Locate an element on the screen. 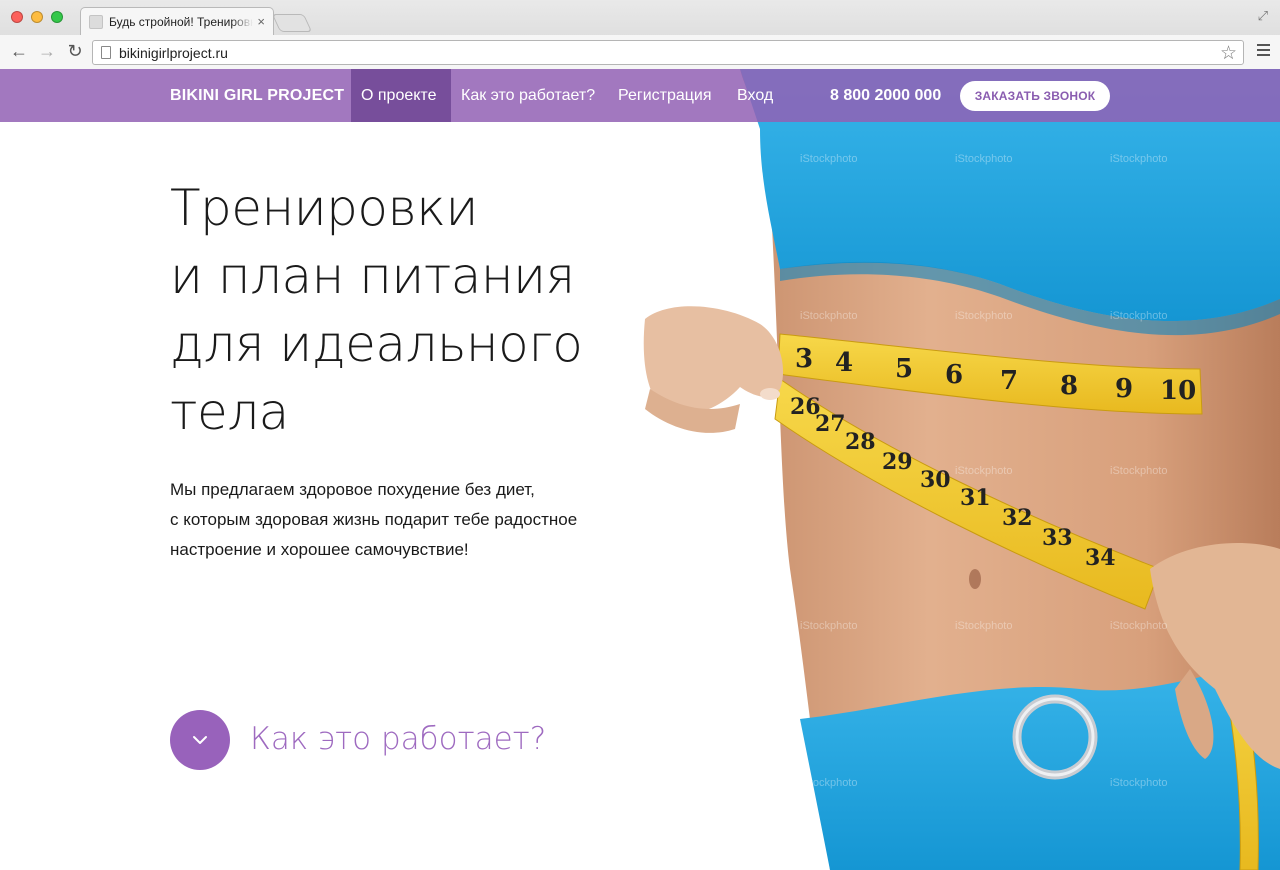 The width and height of the screenshot is (1280, 870). nav-item-registration: Регистрация is located at coordinates (665, 95).